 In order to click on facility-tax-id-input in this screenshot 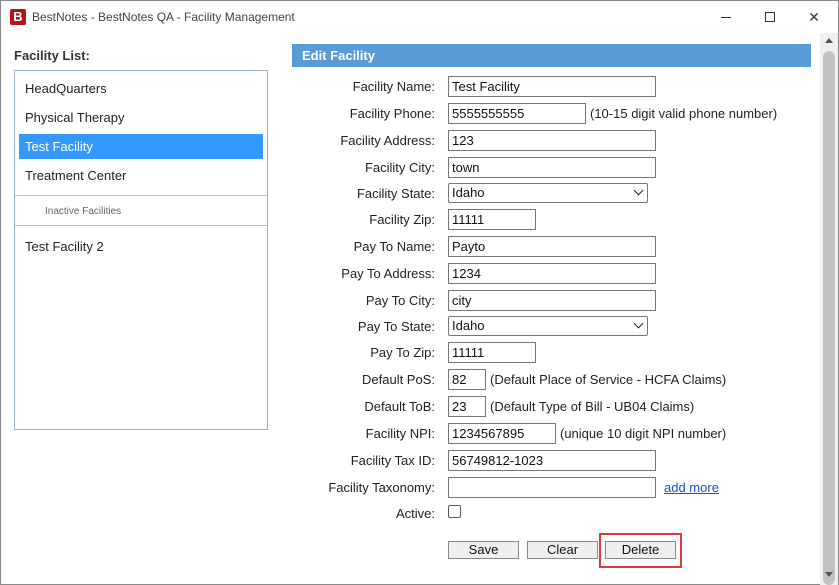, I will do `click(552, 460)`.